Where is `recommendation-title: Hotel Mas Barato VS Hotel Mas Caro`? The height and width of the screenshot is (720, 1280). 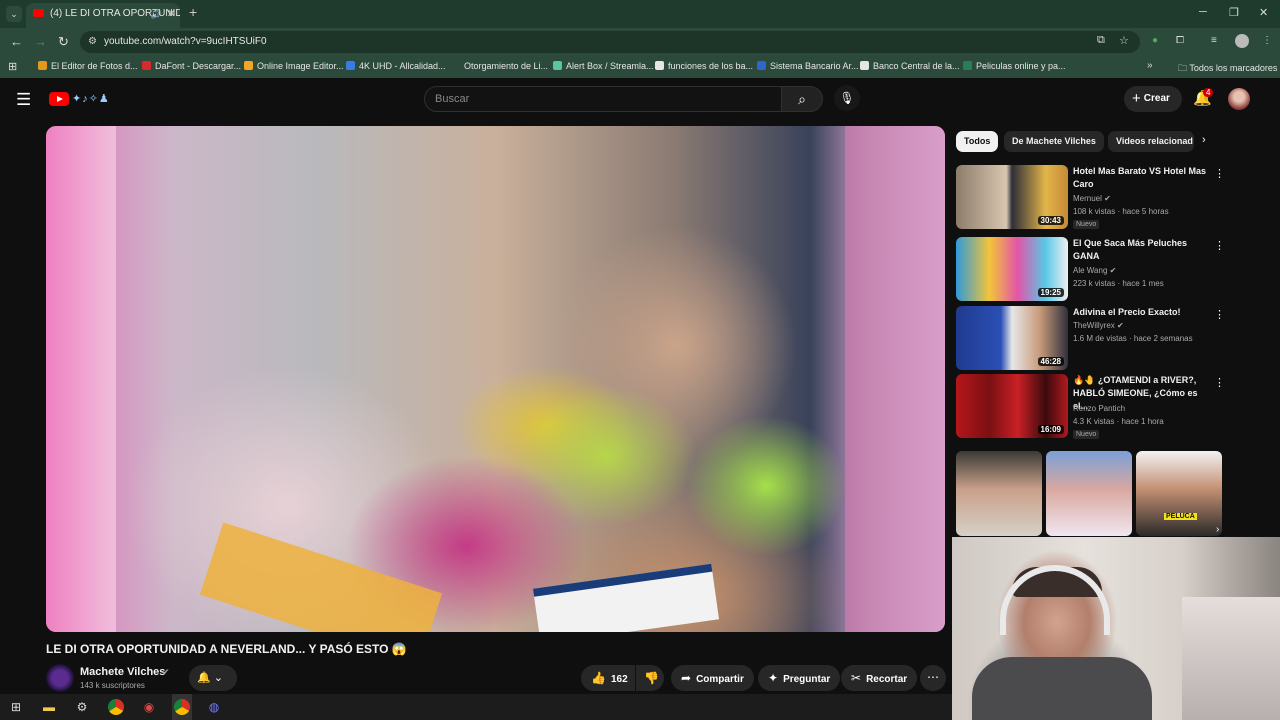
recommendation-title: Hotel Mas Barato VS Hotel Mas Caro is located at coordinates (1142, 178).